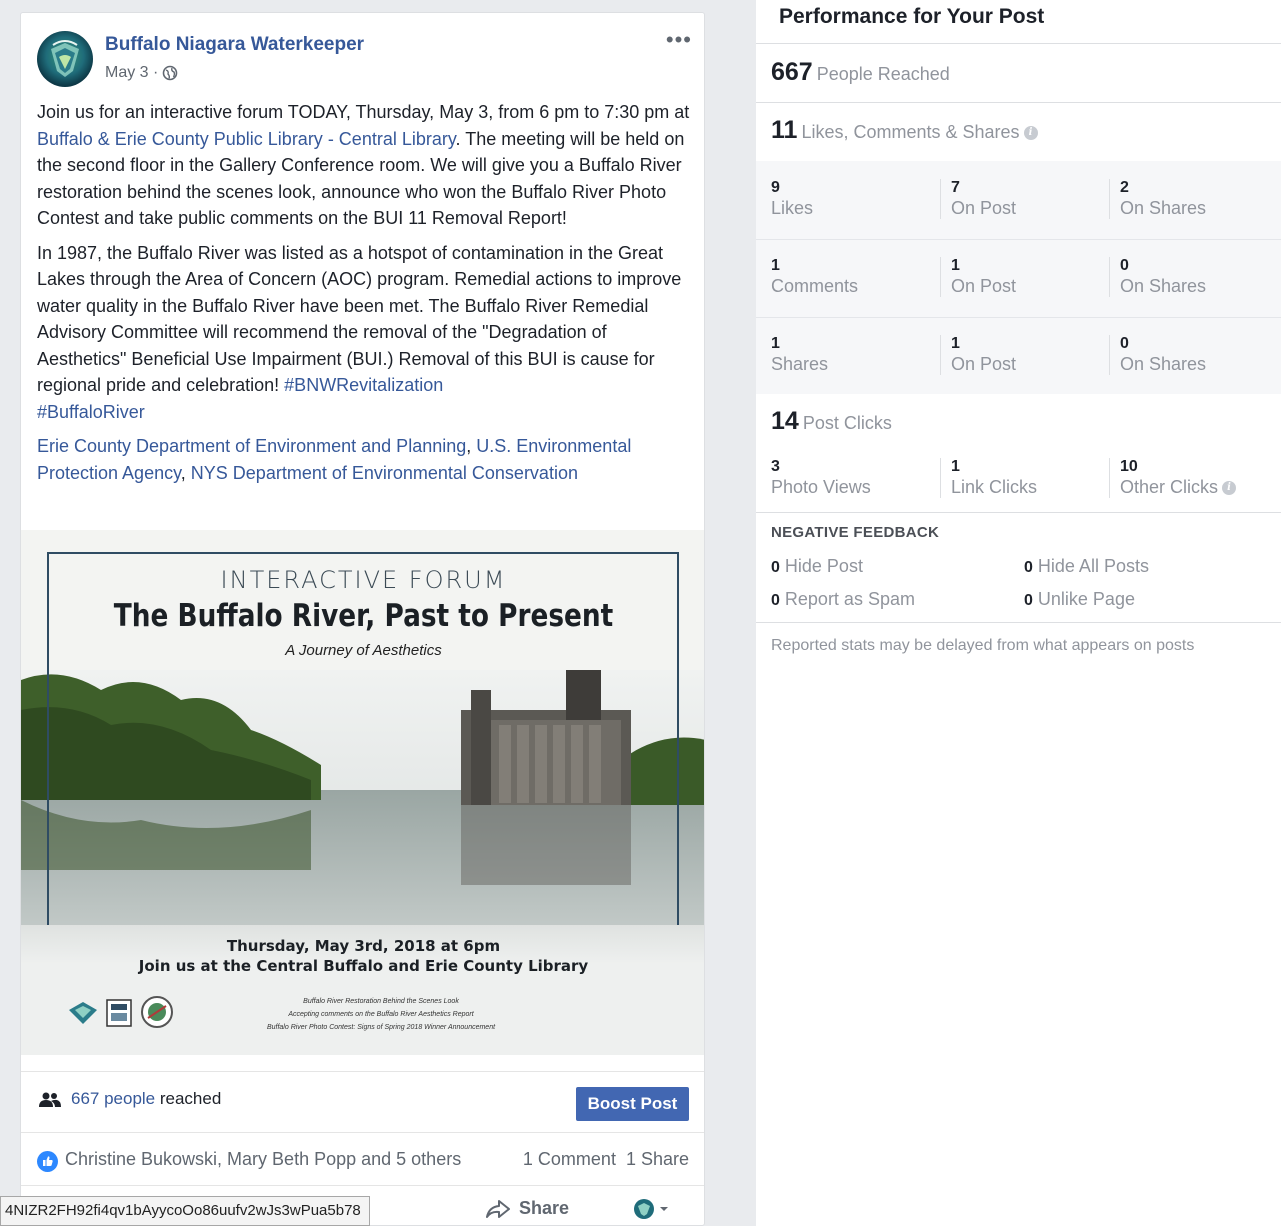 The height and width of the screenshot is (1226, 1281). I want to click on other-clicks: 10 Other Clicks i, so click(1173, 478).